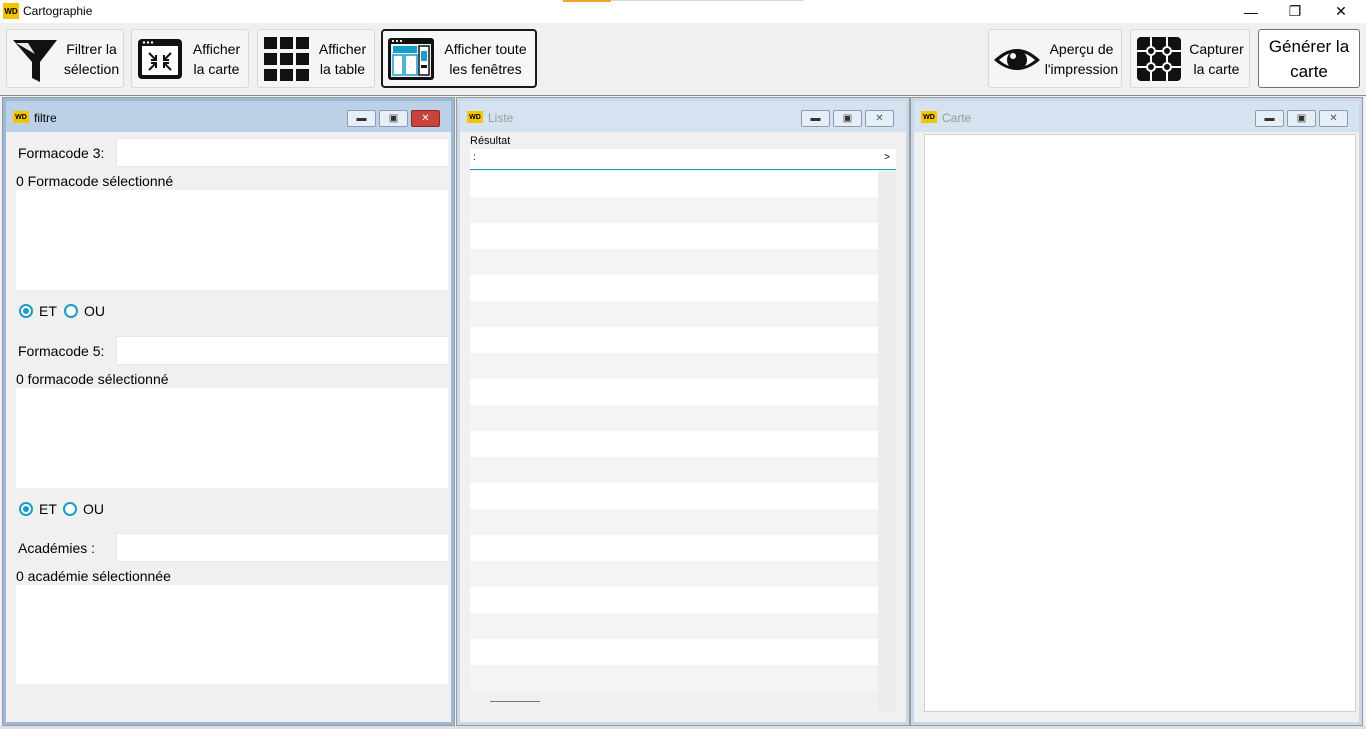 The height and width of the screenshot is (729, 1366). I want to click on formacode5-input, so click(282, 350).